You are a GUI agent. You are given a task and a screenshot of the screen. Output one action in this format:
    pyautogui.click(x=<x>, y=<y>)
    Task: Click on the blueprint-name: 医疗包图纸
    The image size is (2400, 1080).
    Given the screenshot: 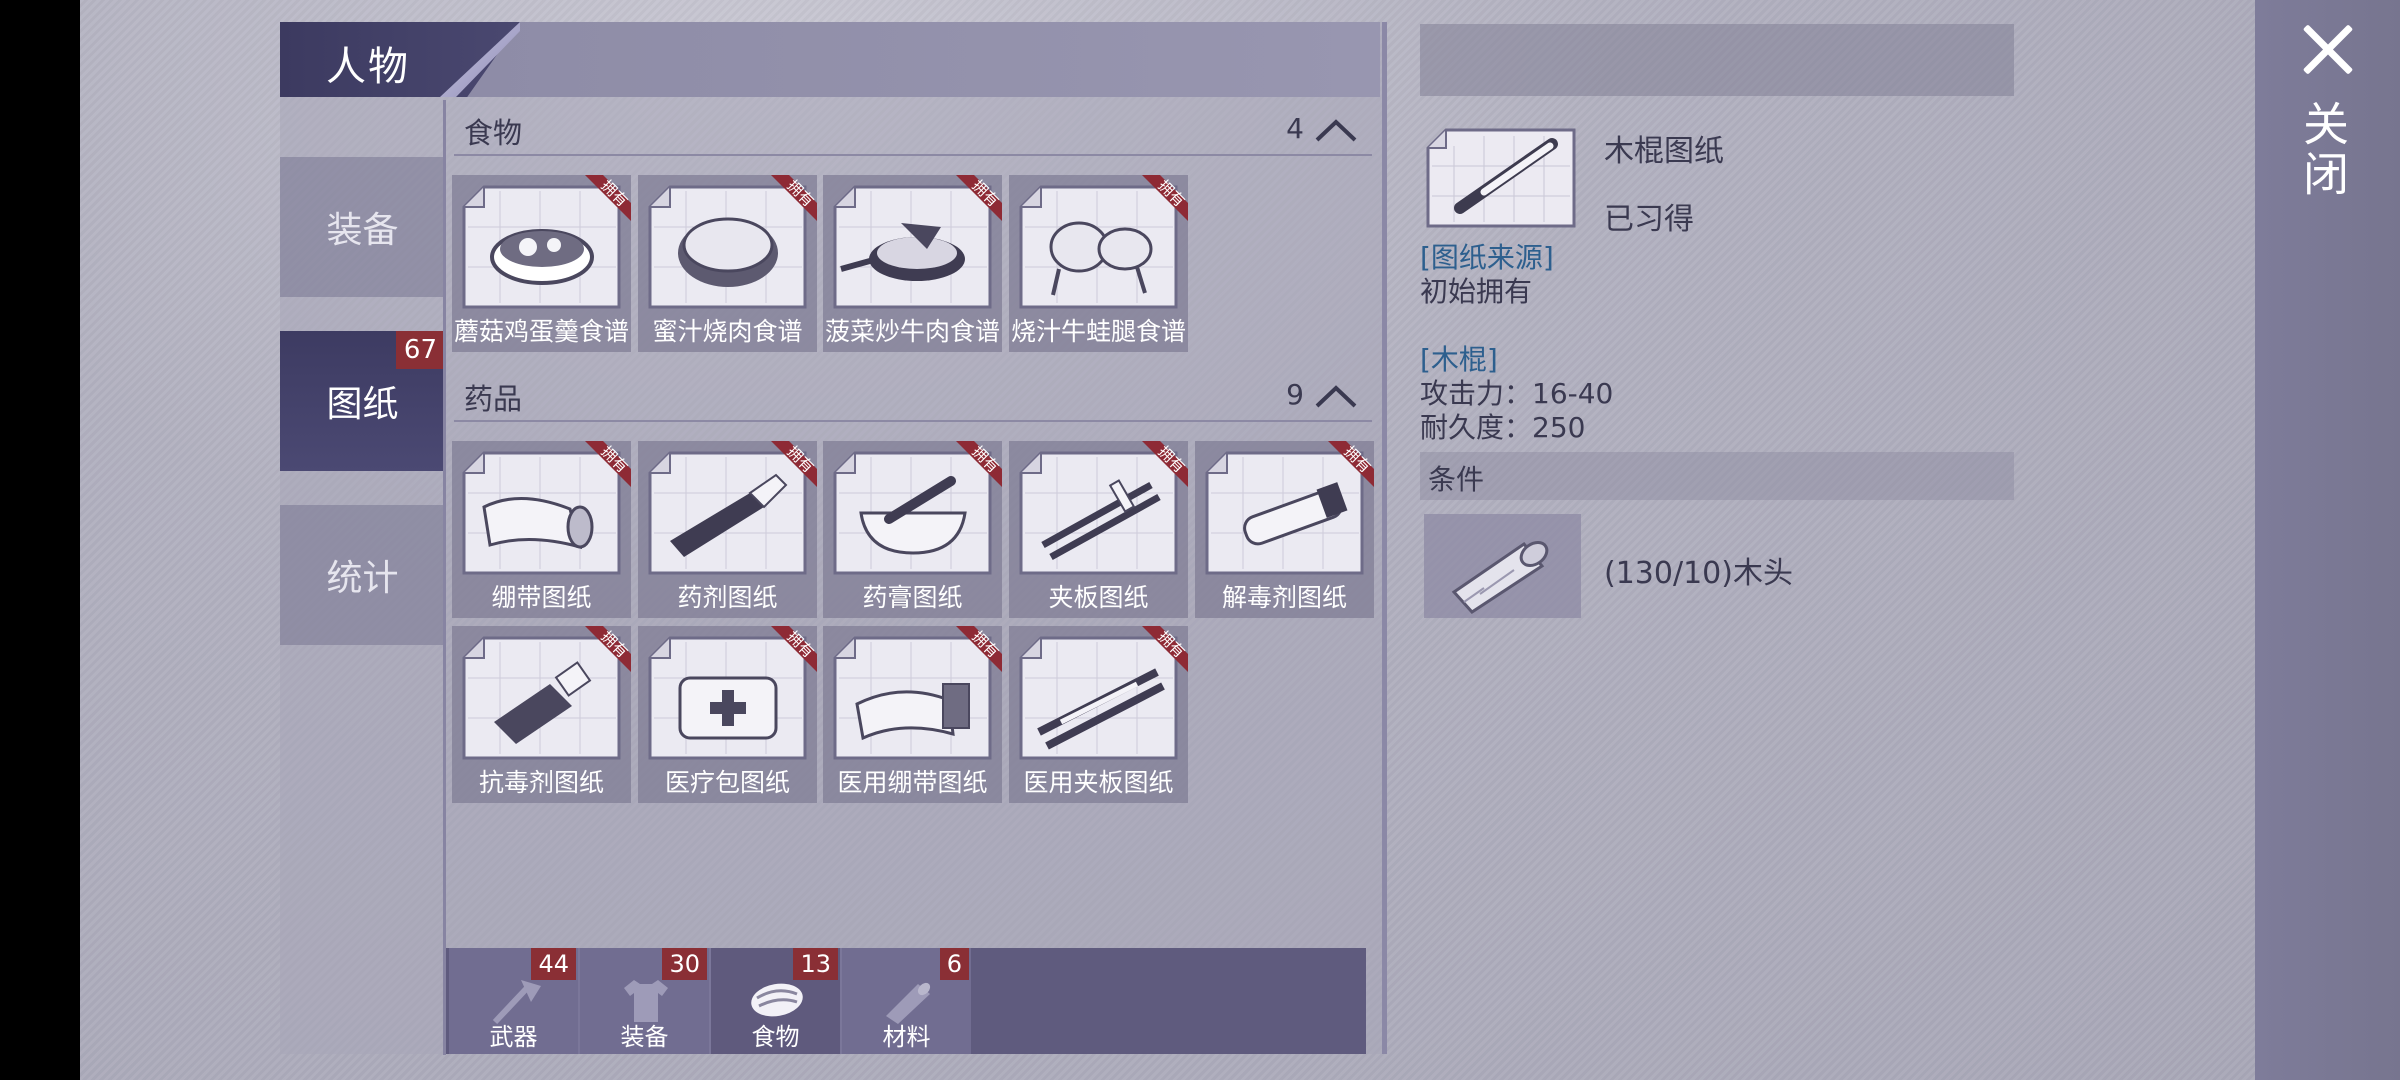 What is the action you would take?
    pyautogui.click(x=727, y=782)
    